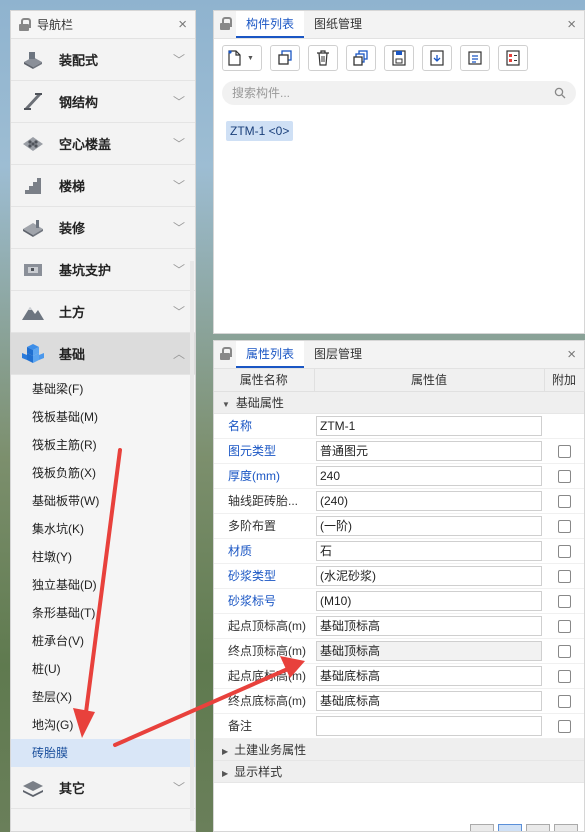 Image resolution: width=585 pixels, height=832 pixels. Describe the element at coordinates (103, 697) in the screenshot. I see `nav-sub-item: 垫层(X)` at that location.